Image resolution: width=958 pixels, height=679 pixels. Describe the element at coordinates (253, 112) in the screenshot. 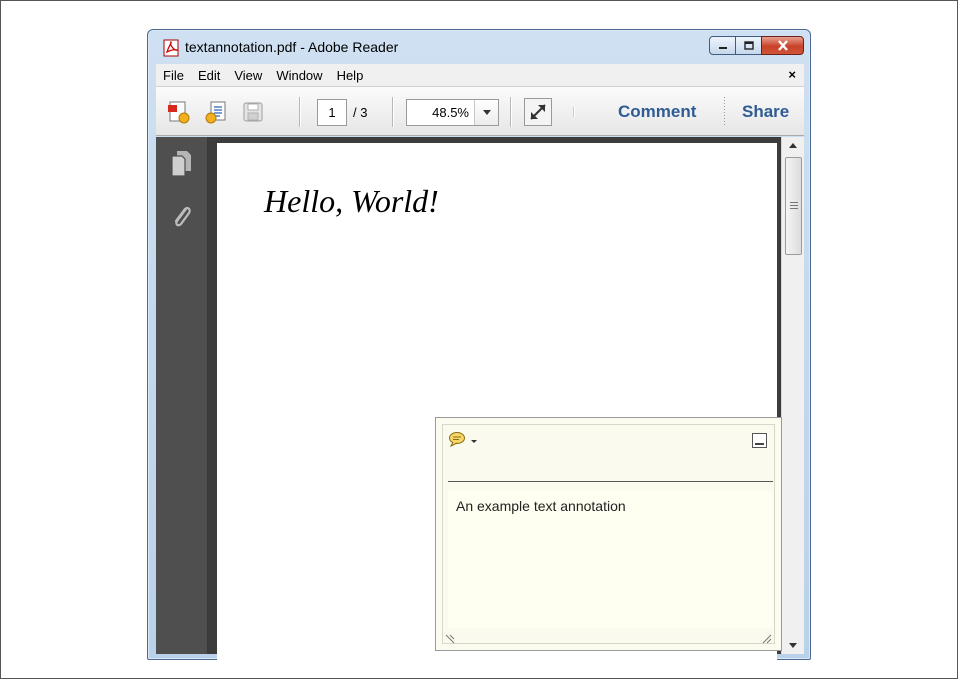

I see `save-icon` at that location.